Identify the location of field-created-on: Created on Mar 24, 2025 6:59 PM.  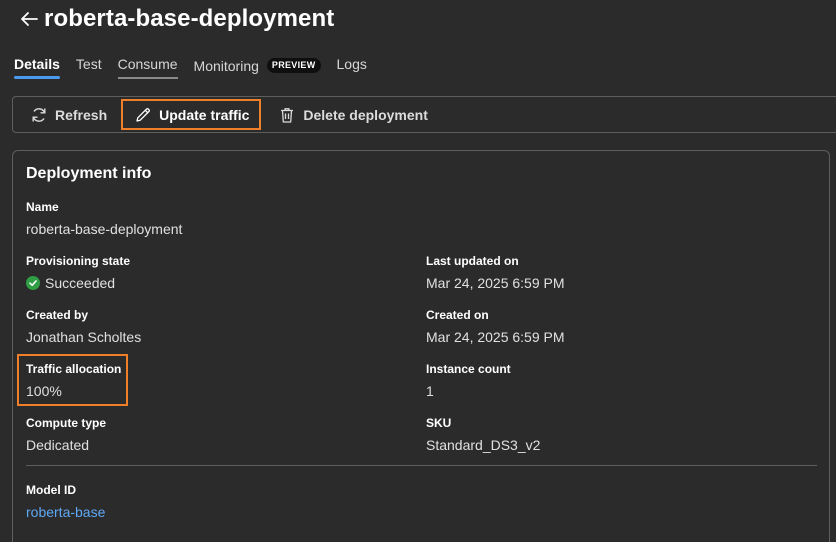
(495, 326).